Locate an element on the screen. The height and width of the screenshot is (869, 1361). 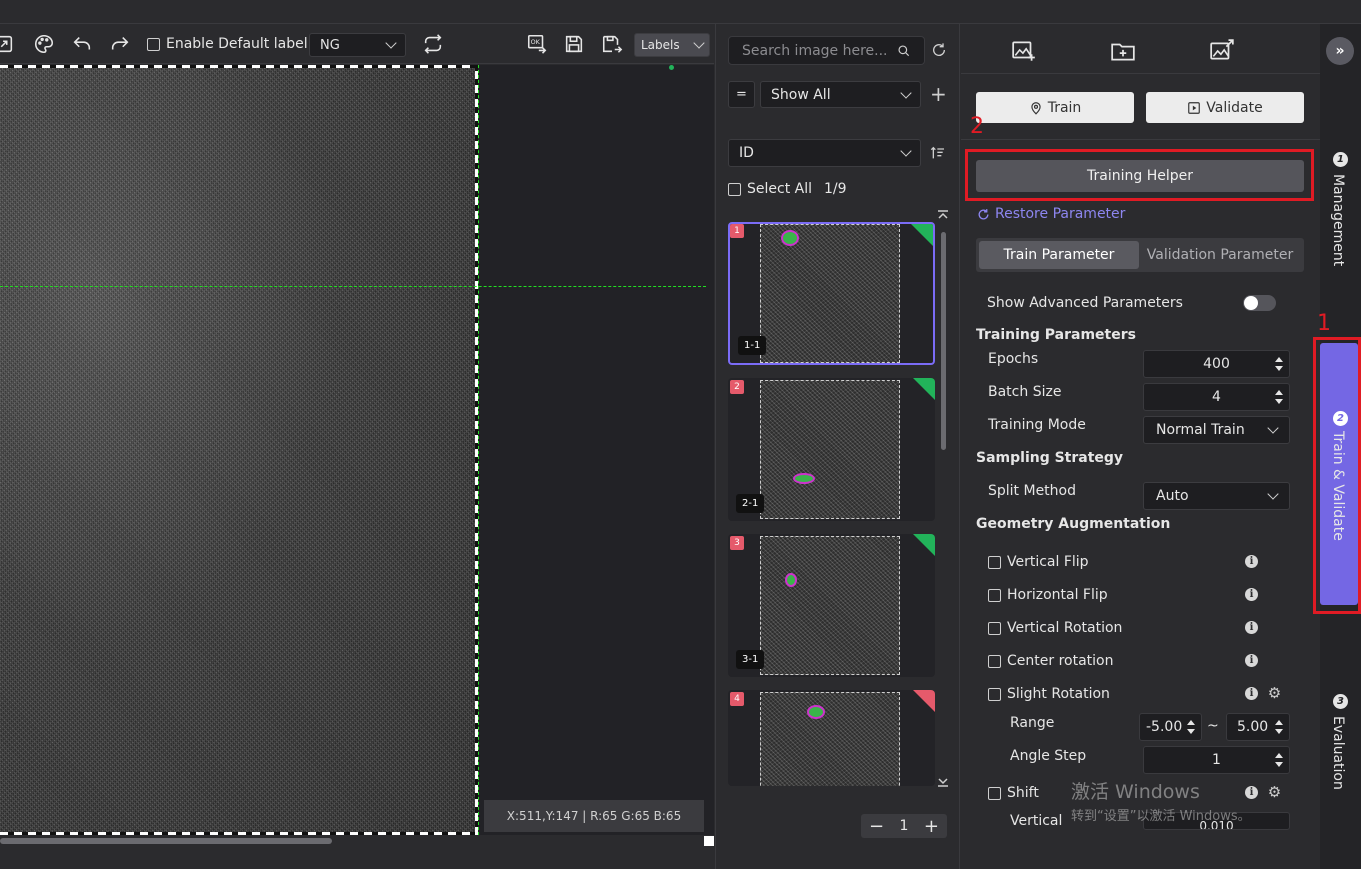
view-mode-select: Labels is located at coordinates (672, 45).